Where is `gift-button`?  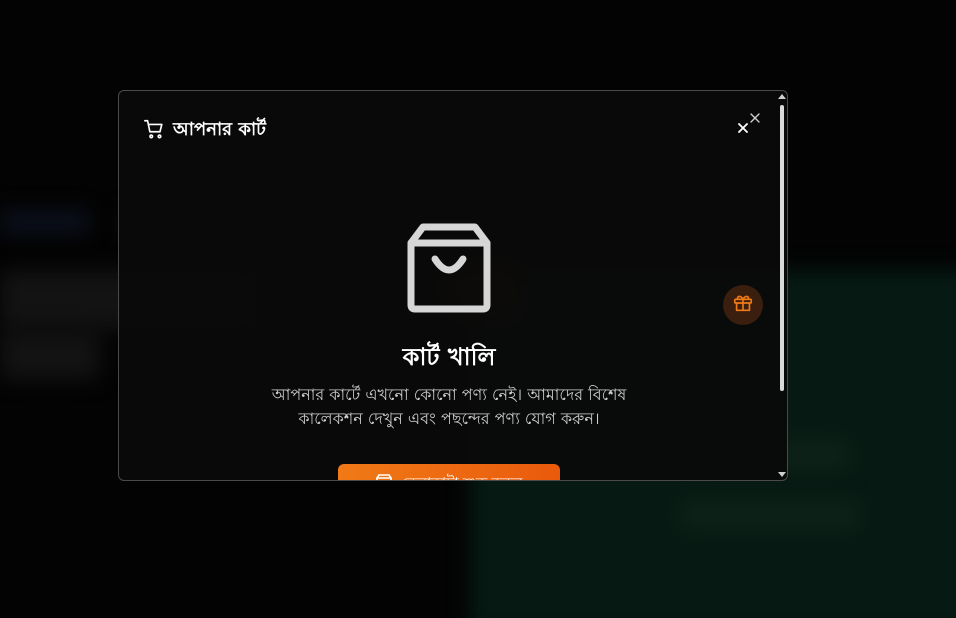 gift-button is located at coordinates (743, 305).